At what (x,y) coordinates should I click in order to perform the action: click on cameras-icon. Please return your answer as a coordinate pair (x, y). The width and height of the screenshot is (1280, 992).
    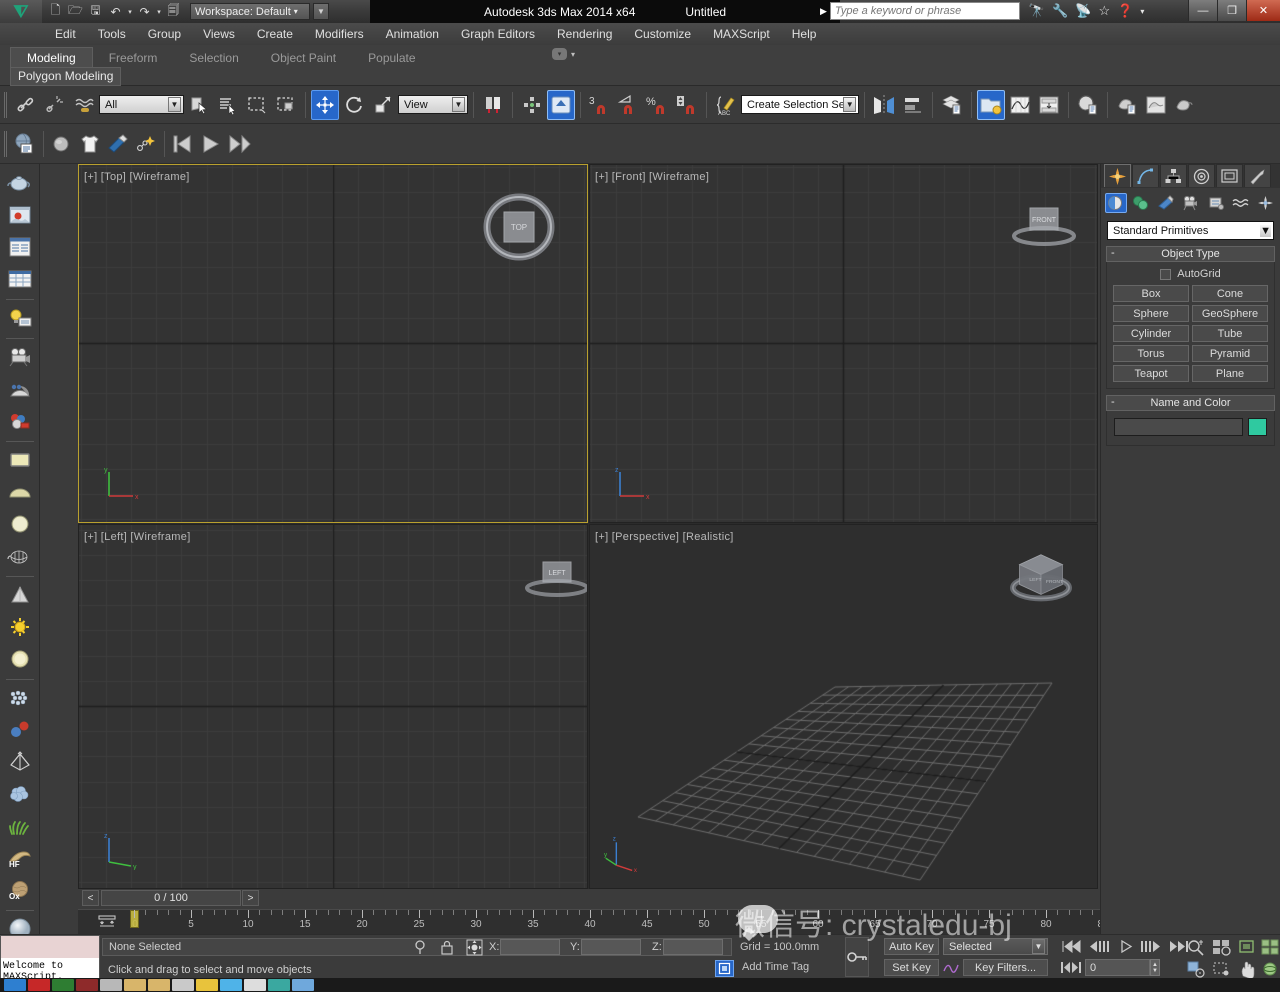
    Looking at the image, I should click on (1191, 203).